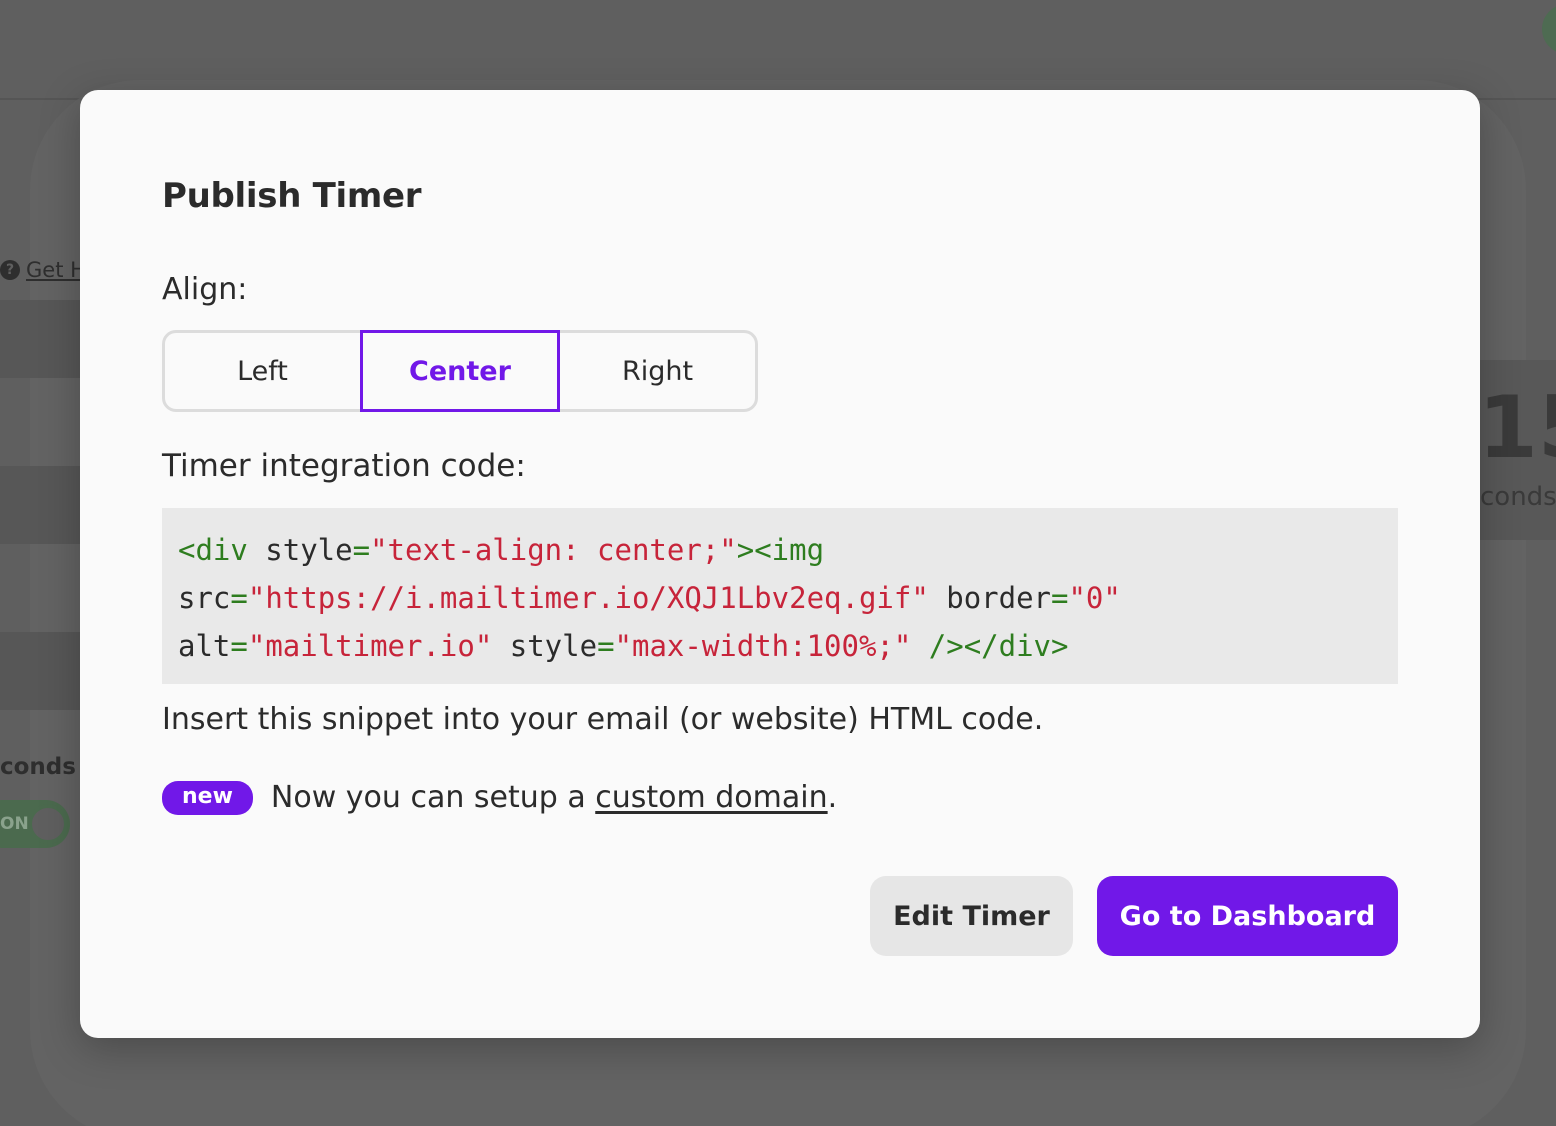  I want to click on custom-domain-suffix: ., so click(832, 797).